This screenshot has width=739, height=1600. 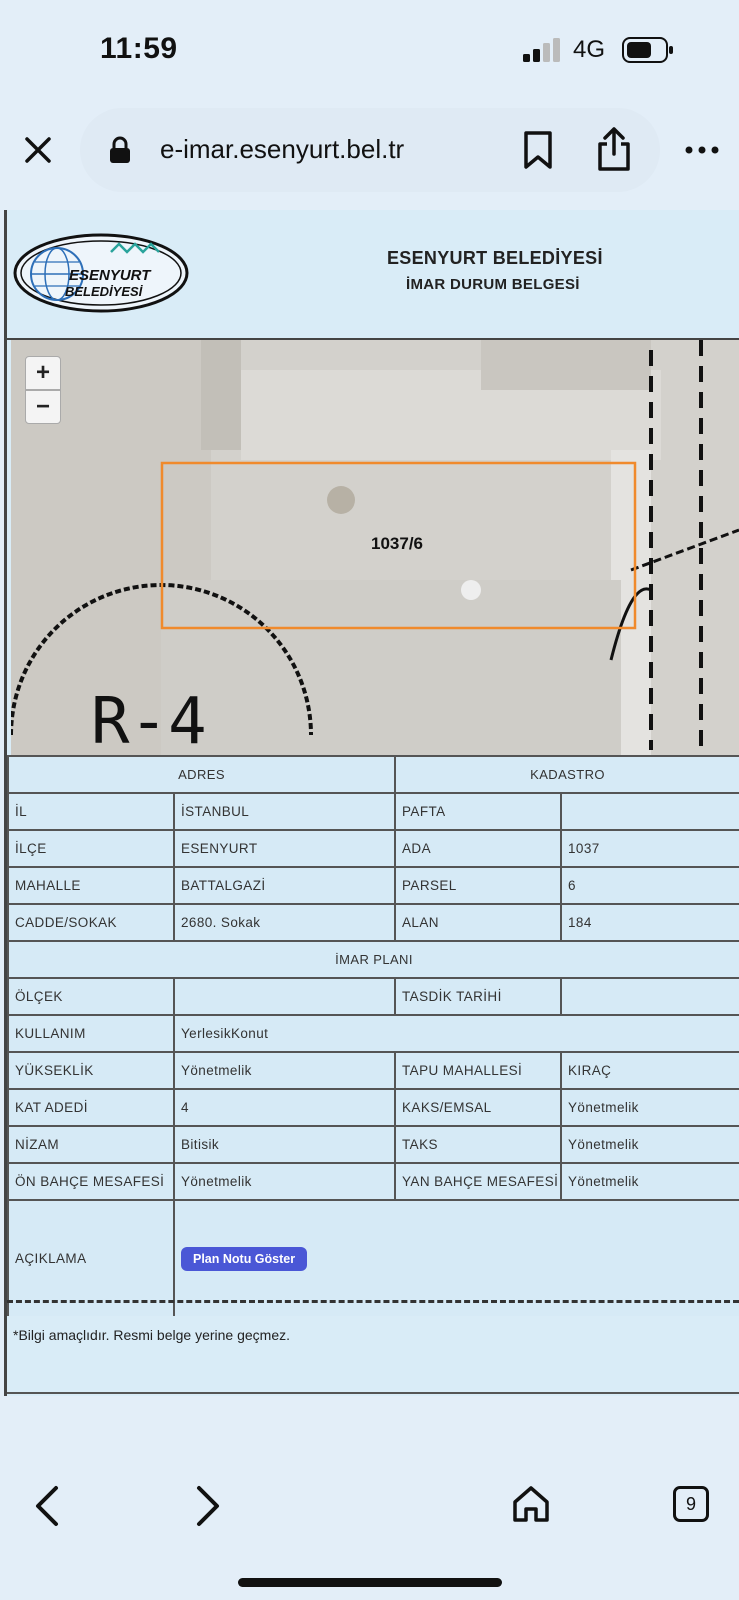 What do you see at coordinates (478, 1070) in the screenshot?
I see `row-label: TAPU MAHALLESİ` at bounding box center [478, 1070].